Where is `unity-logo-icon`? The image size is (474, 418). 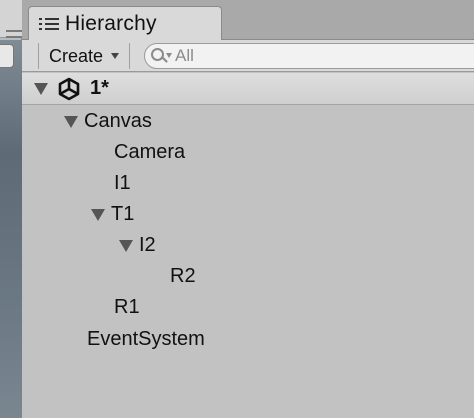 unity-logo-icon is located at coordinates (69, 88).